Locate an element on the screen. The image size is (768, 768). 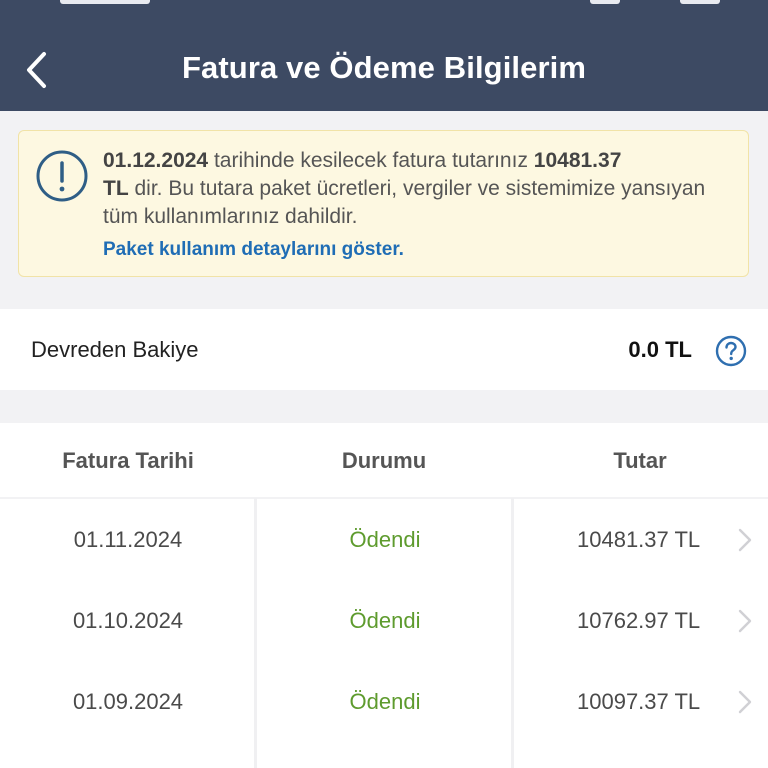
balance-label: Devreden Bakiye is located at coordinates (115, 349).